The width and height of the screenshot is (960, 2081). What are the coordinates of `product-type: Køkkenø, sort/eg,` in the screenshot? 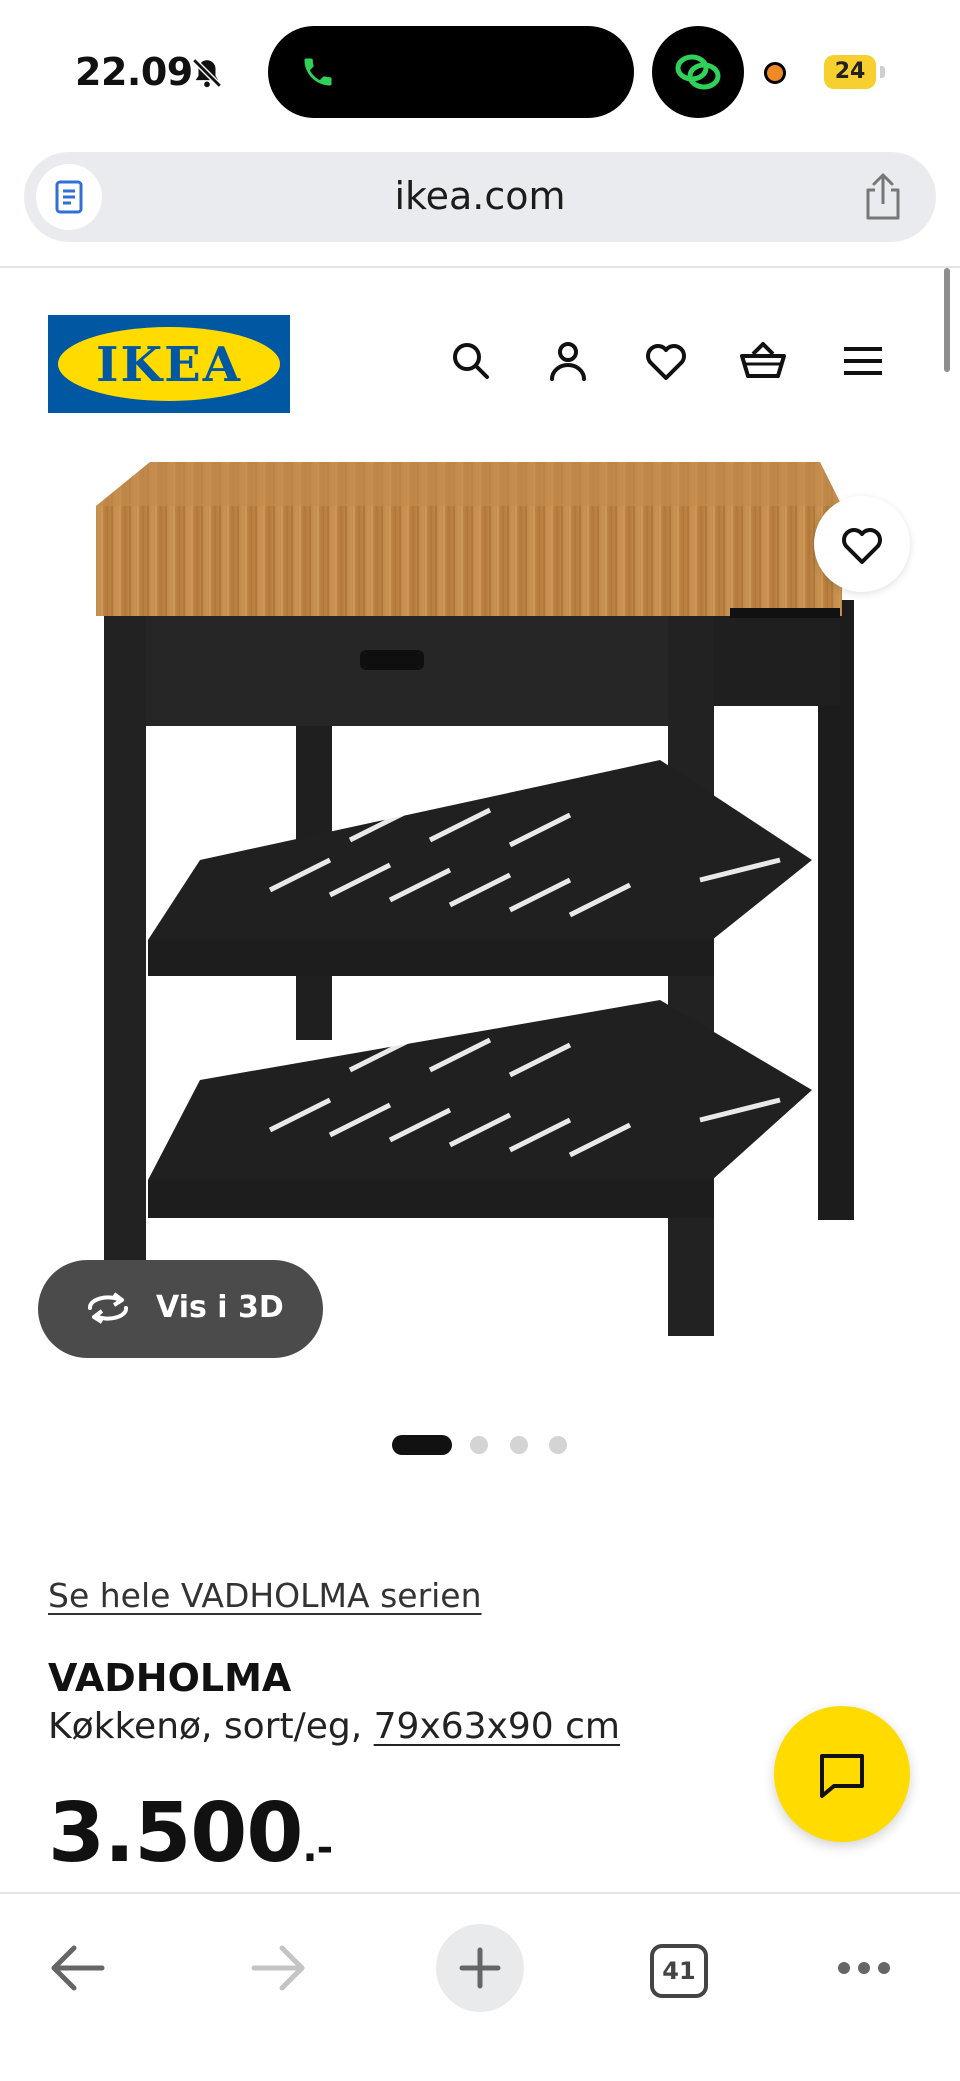 It's located at (211, 1726).